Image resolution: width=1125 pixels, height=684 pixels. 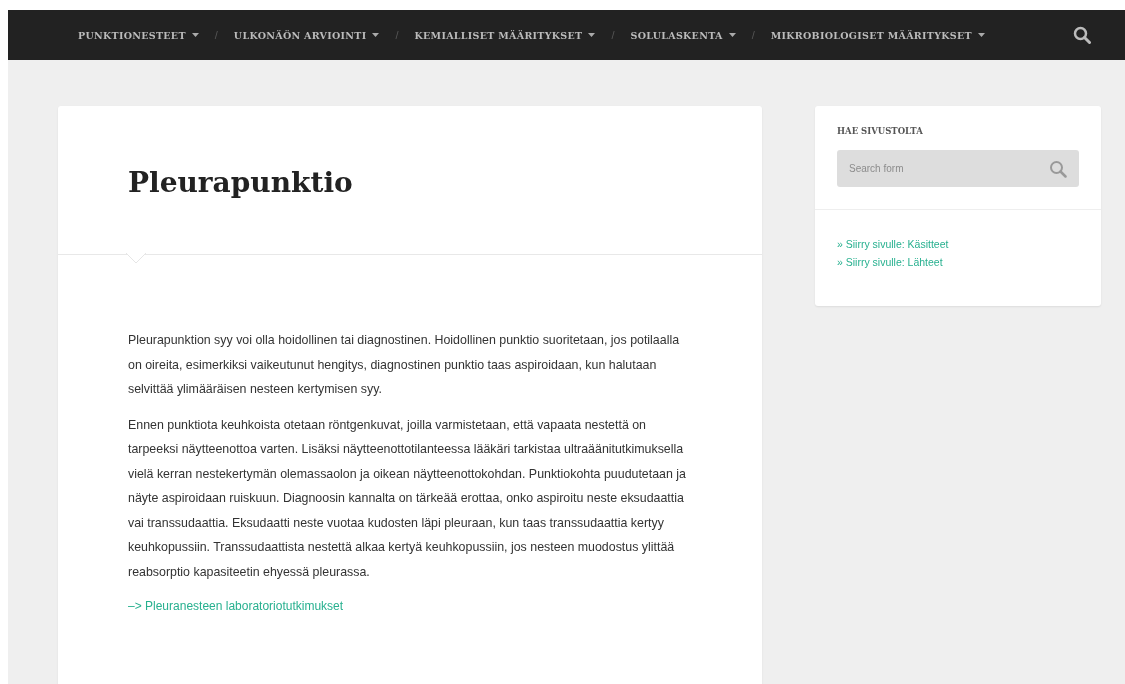 I want to click on paragraph: Pleurapunktion syy voi olla hoidollinen tai diagnostinen. Hoidollinen punktio suoritetaan, jos potilaalla on oireita, esimerkiksi vaikeutunut hengitys, diagnostinen punktio taas aspiroidaan, kun halutaan selvittää ylimääräisen nesteen kertymisen syy., so click(x=404, y=365).